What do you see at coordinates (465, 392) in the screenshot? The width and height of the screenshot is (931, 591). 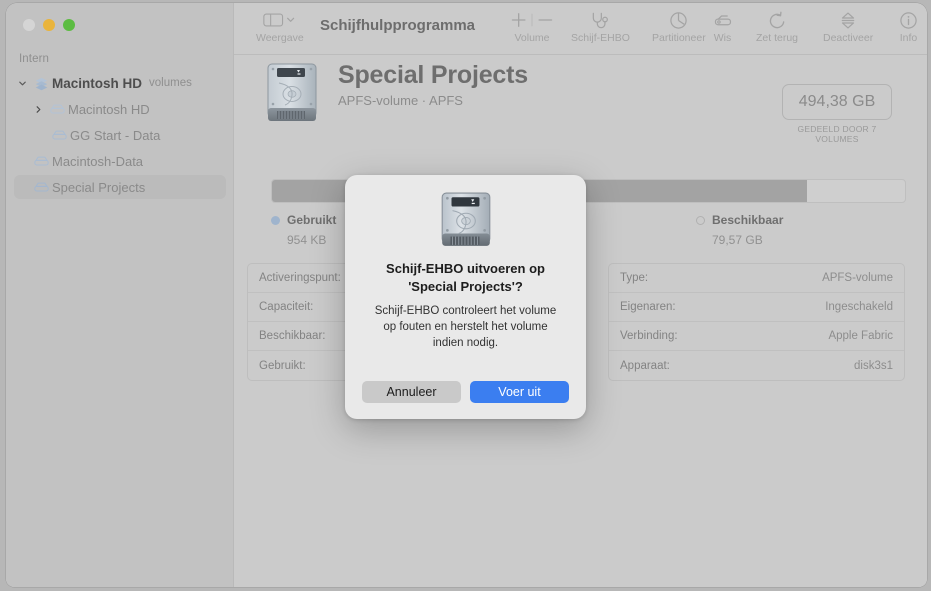 I see `dialog-actions: Annuleer Voer uit` at bounding box center [465, 392].